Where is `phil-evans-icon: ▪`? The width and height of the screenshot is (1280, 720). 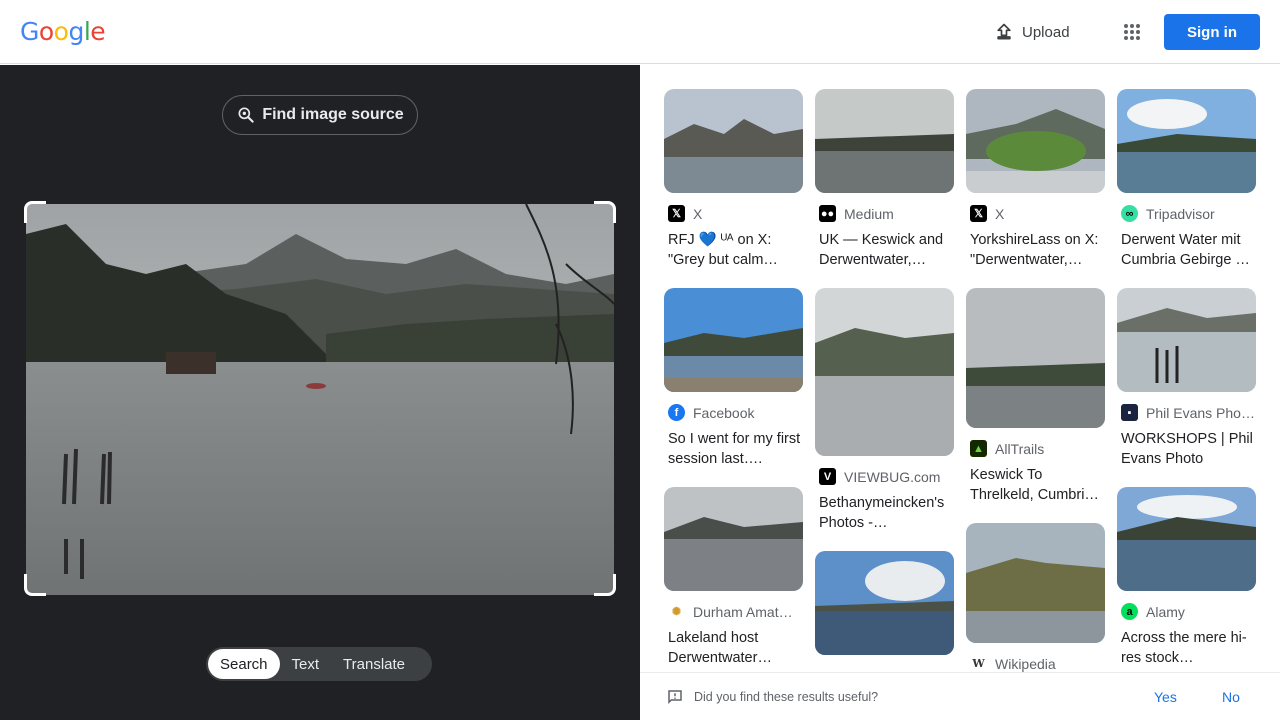 phil-evans-icon: ▪ is located at coordinates (1129, 412).